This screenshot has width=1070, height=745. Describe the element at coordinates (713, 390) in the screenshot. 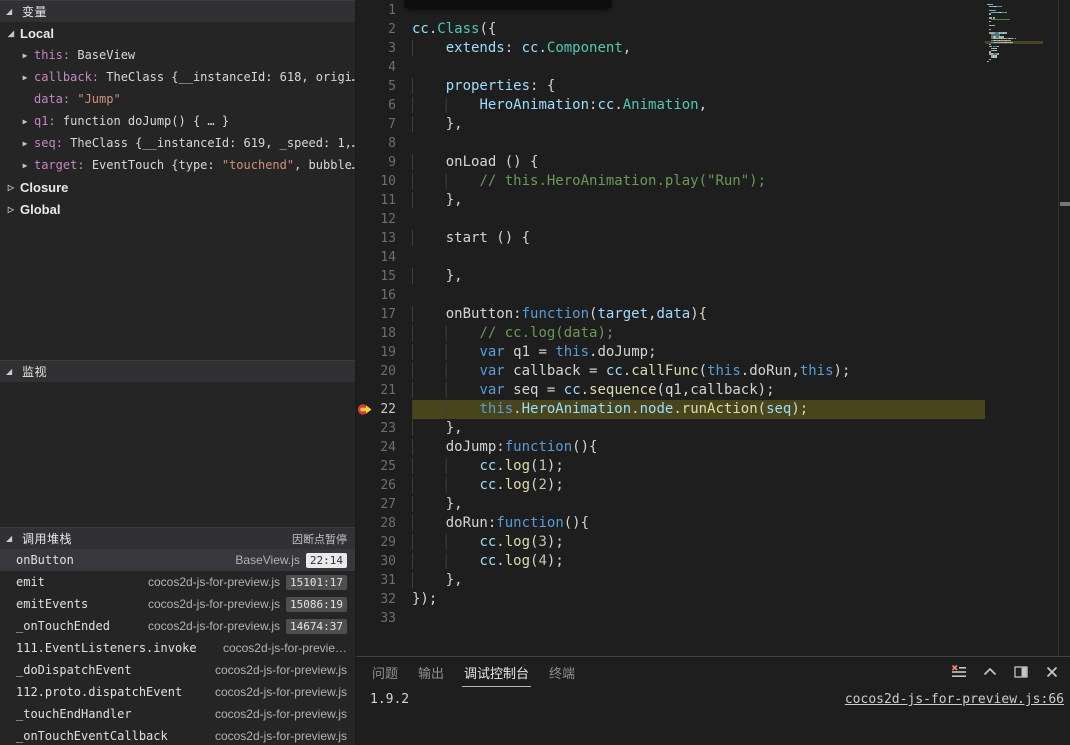

I see `code-line-21: 21 var seq = cc.sequence(q1,callback);` at that location.